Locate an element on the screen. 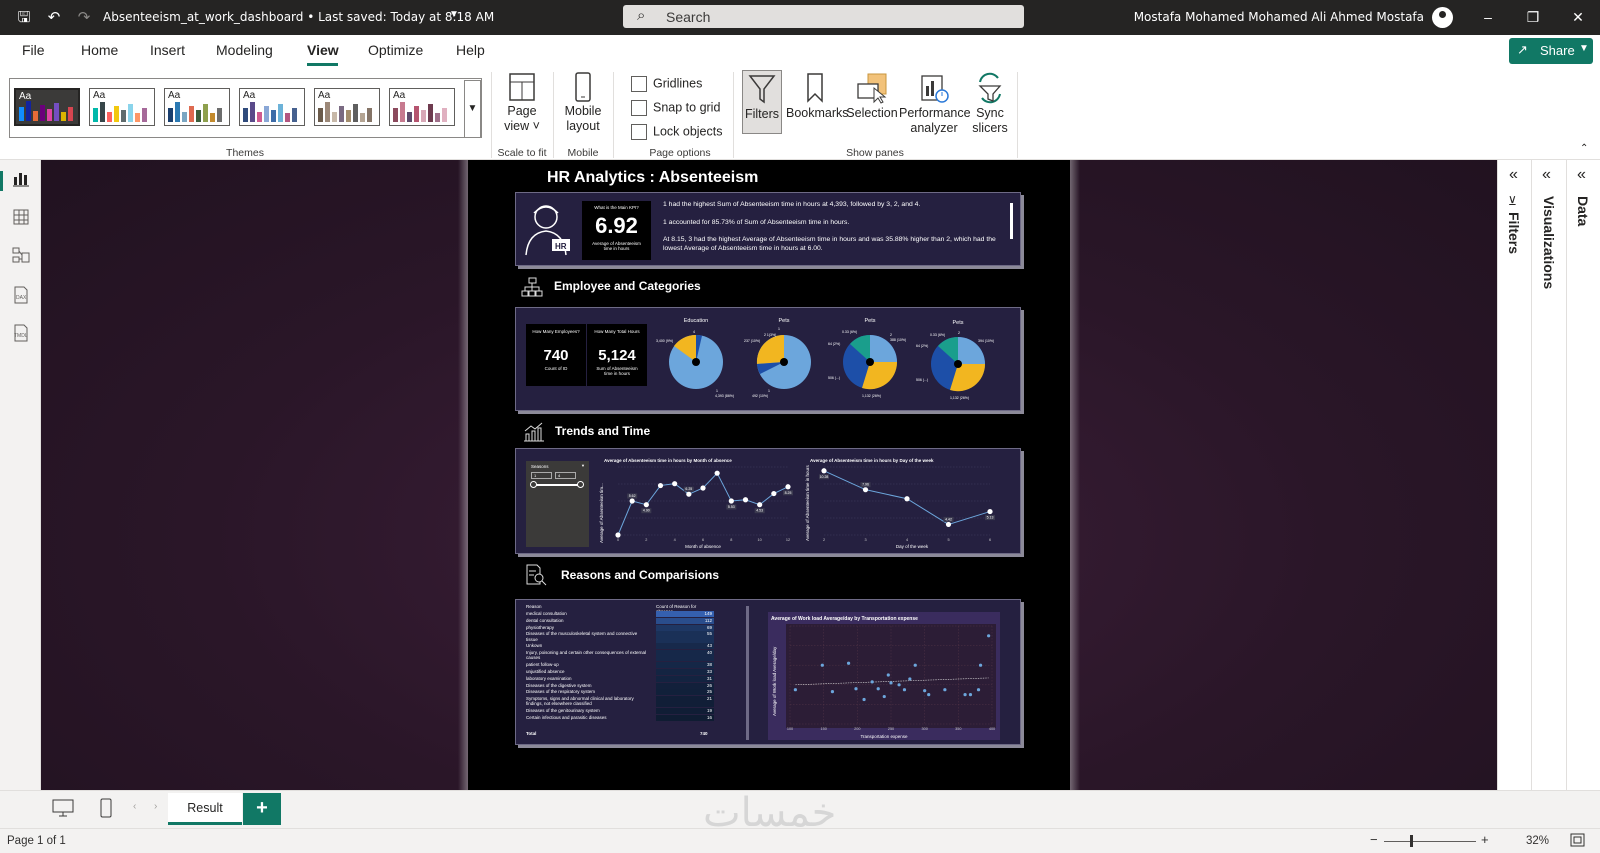 This screenshot has height=853, width=1600. zoom-slider-handle is located at coordinates (1411, 841).